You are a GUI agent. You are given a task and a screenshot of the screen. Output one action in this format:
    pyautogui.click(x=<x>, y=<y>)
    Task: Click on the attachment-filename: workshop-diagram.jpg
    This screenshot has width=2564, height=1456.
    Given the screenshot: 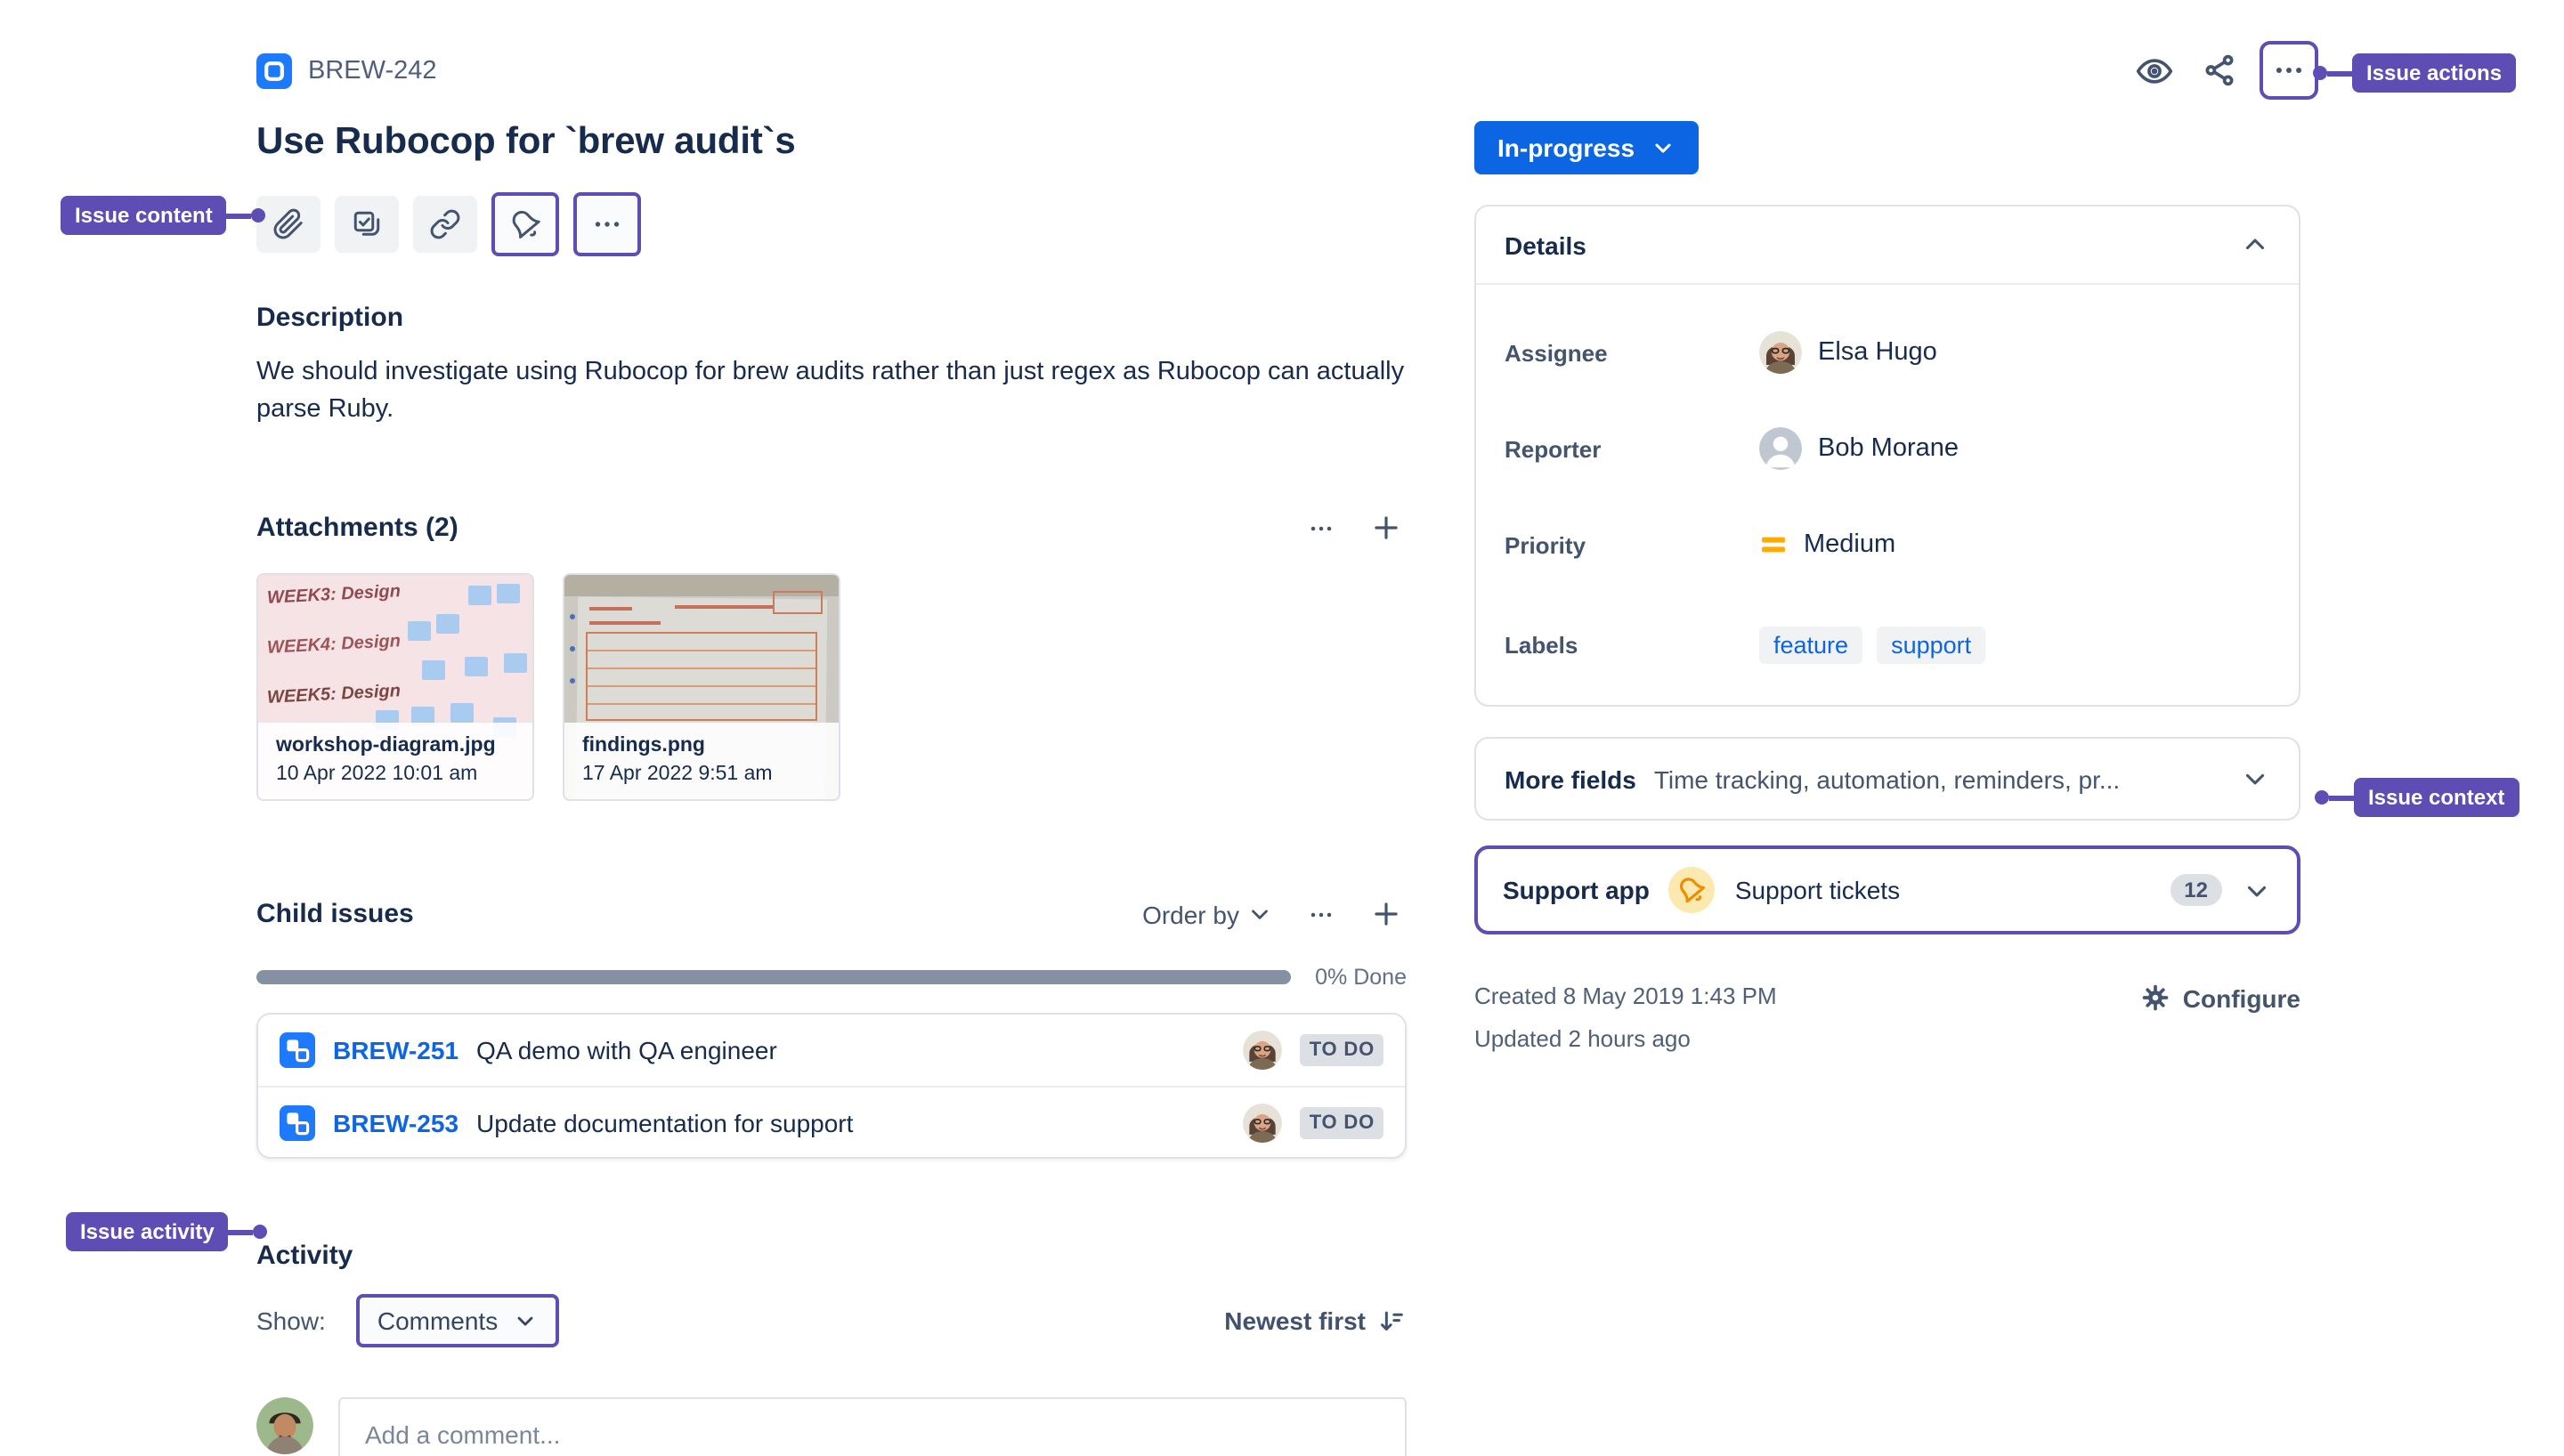 What is the action you would take?
    pyautogui.click(x=395, y=745)
    